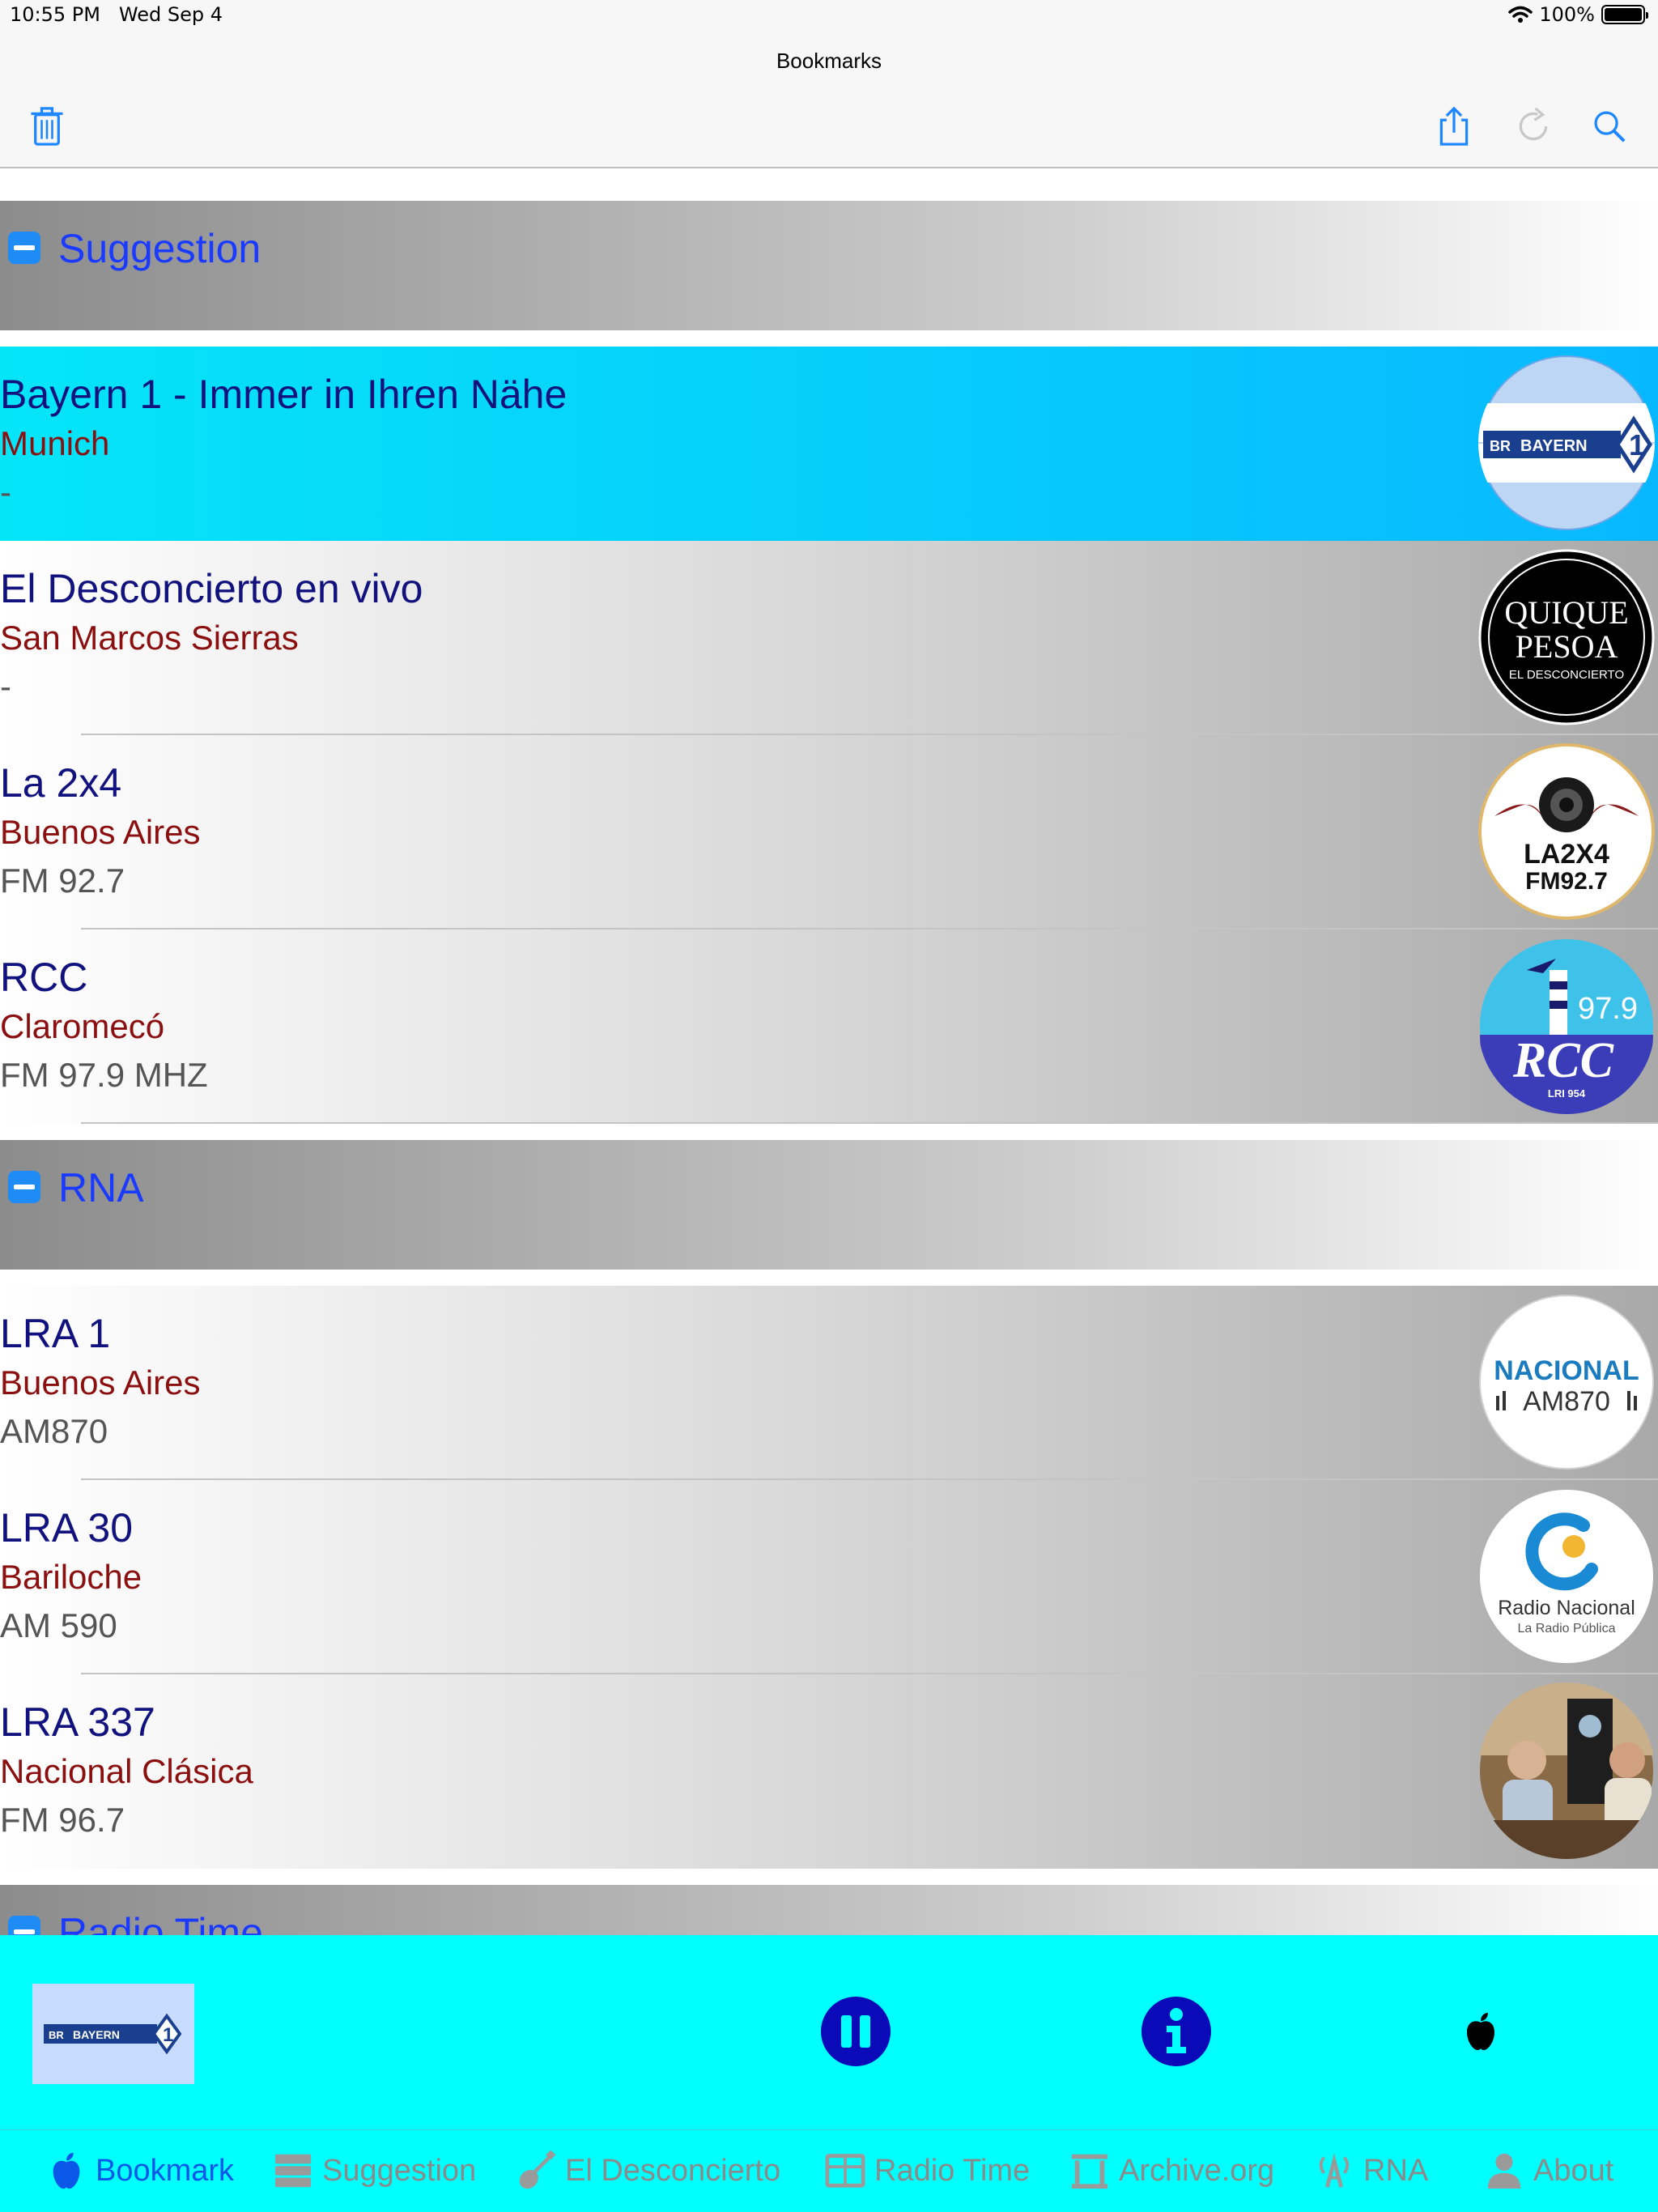  What do you see at coordinates (149, 638) in the screenshot?
I see `station-city: San Marcos Sierras` at bounding box center [149, 638].